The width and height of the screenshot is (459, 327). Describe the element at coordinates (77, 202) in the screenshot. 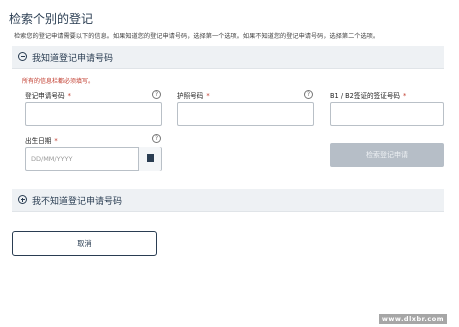

I see `section-unknown-number-label: 我不知道登记申请号码` at that location.